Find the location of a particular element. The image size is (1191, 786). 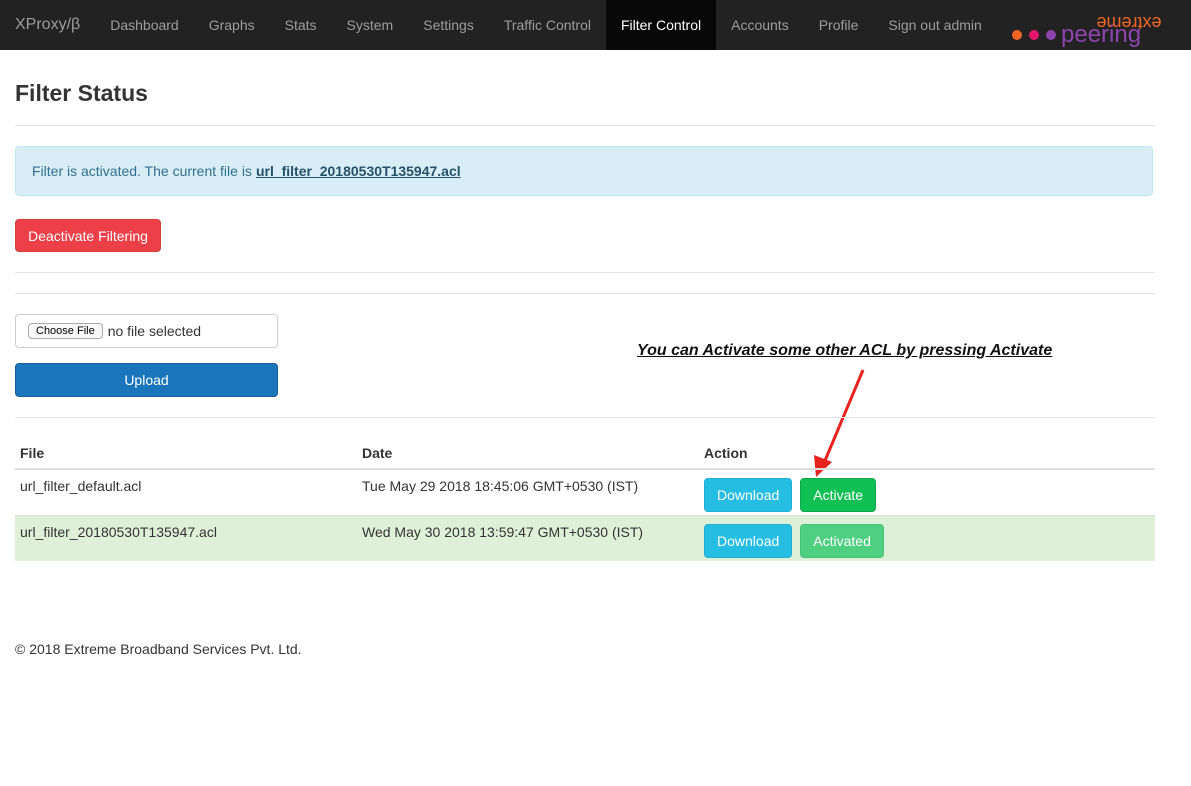

nav-accounts: Accounts is located at coordinates (760, 25).